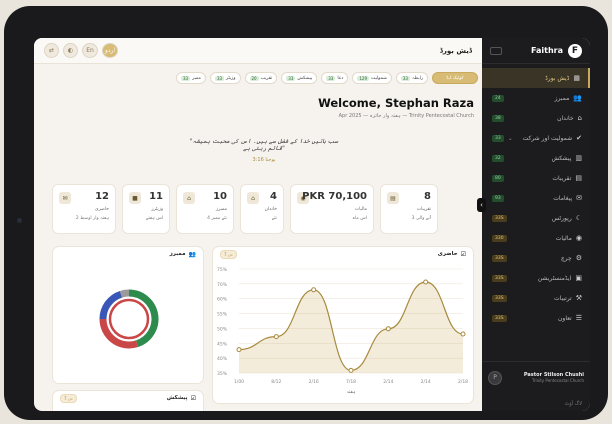  What do you see at coordinates (90, 50) in the screenshot?
I see `language-en-button: En` at bounding box center [90, 50].